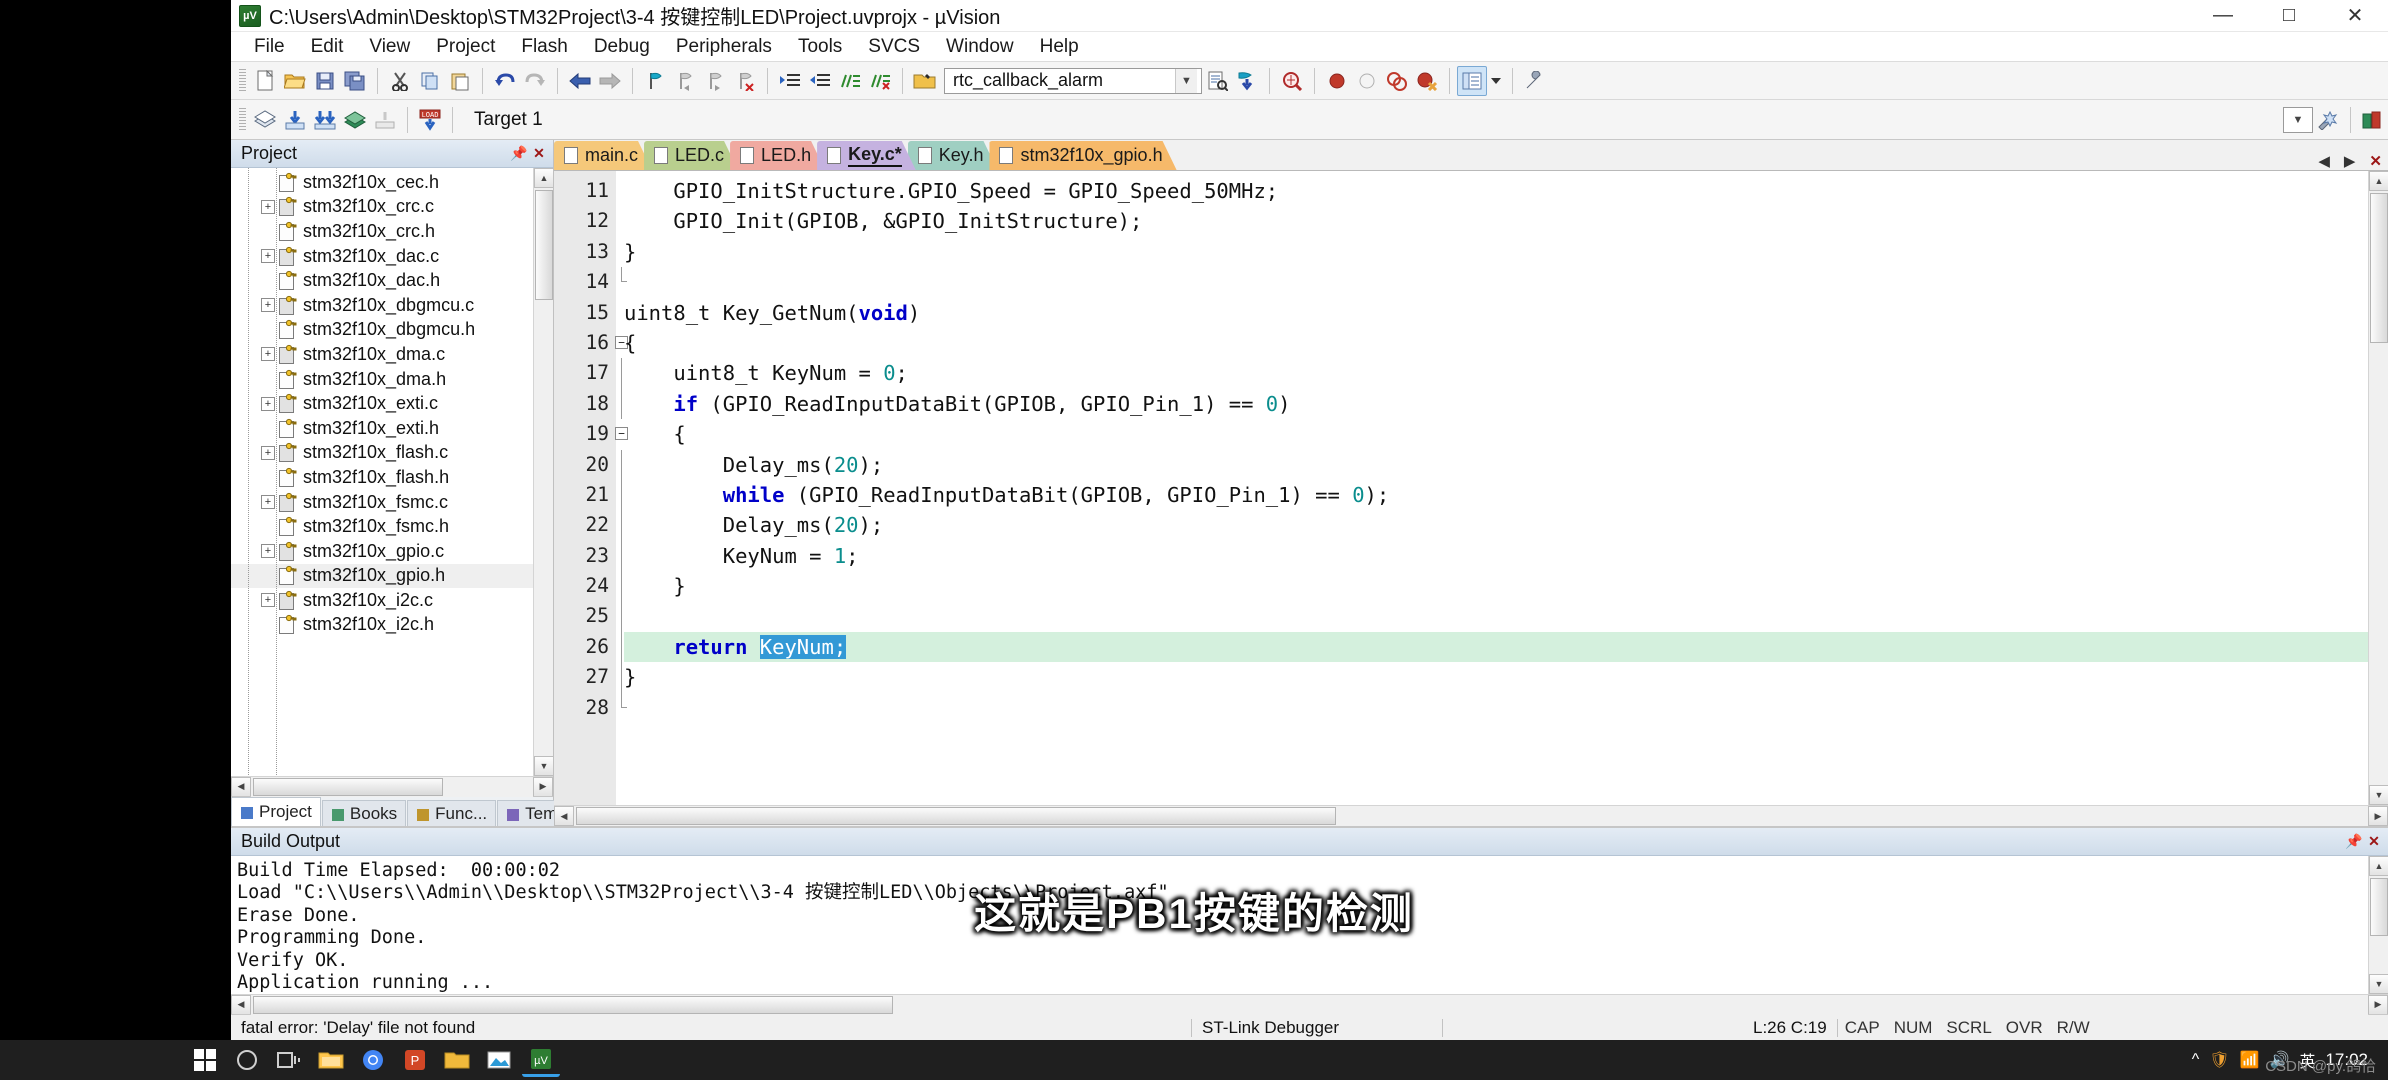 The image size is (2388, 1080). Describe the element at coordinates (2378, 1004) in the screenshot. I see `build-scroll-right: ▶` at that location.